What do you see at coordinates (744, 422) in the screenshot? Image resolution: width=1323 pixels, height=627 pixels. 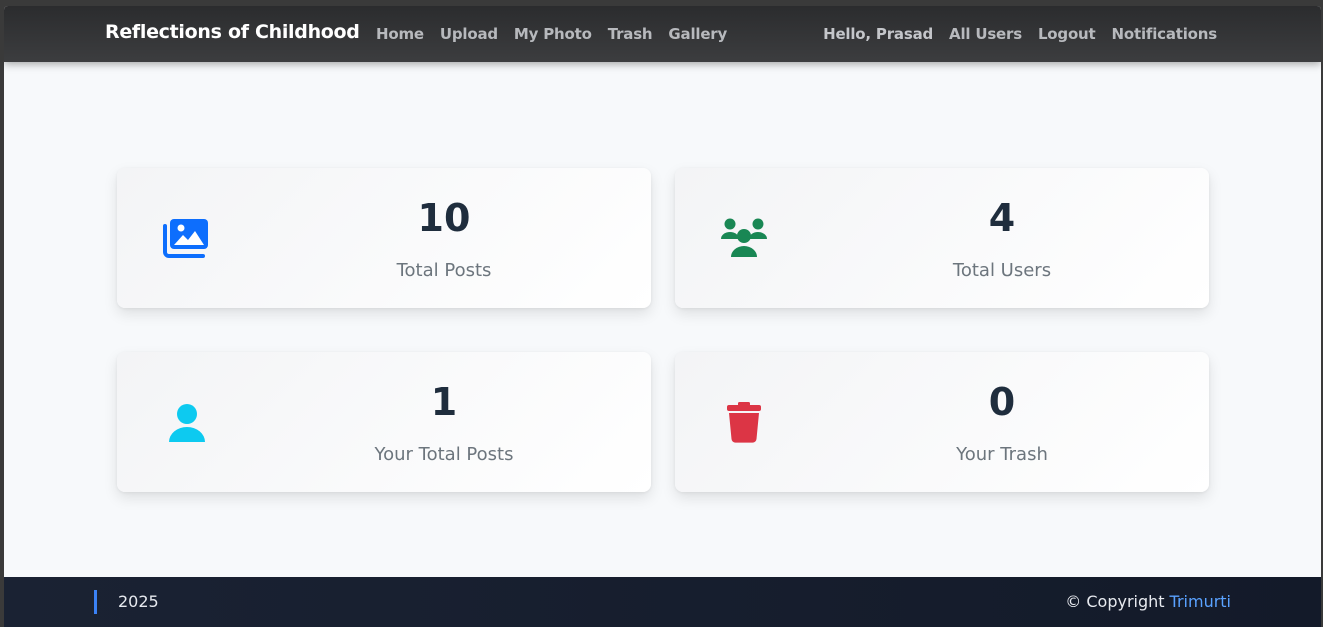 I see `trash-icon` at bounding box center [744, 422].